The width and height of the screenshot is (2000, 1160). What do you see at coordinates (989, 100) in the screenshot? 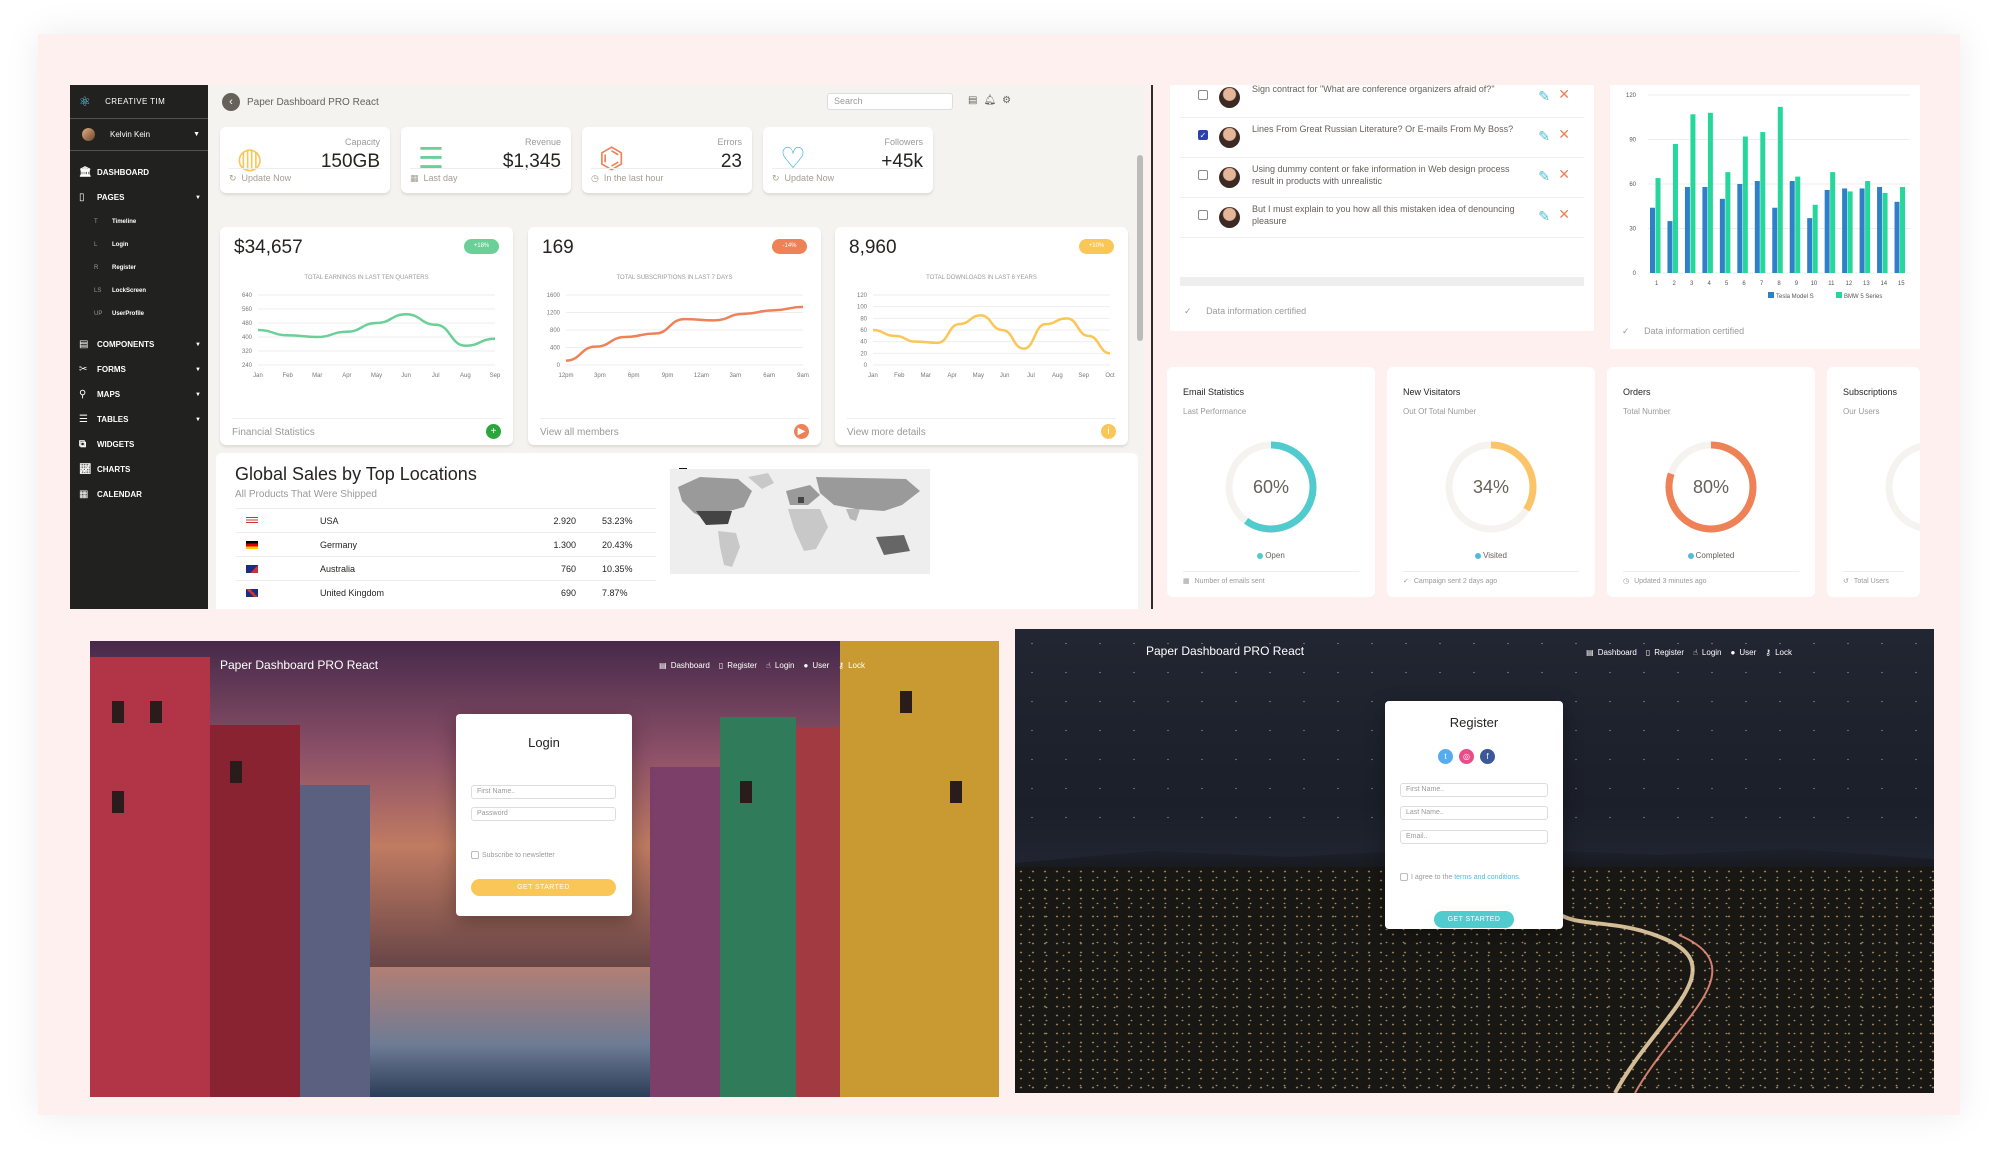
I see `bell-icon: 🔔︎` at bounding box center [989, 100].